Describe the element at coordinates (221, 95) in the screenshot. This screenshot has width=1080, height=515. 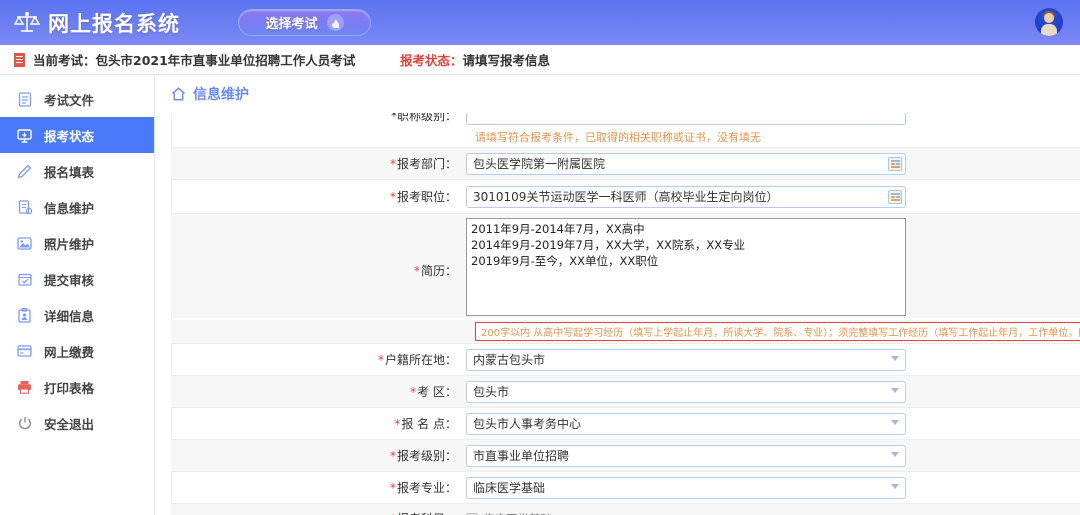
I see `breadcrumb-title: 信息维护` at that location.